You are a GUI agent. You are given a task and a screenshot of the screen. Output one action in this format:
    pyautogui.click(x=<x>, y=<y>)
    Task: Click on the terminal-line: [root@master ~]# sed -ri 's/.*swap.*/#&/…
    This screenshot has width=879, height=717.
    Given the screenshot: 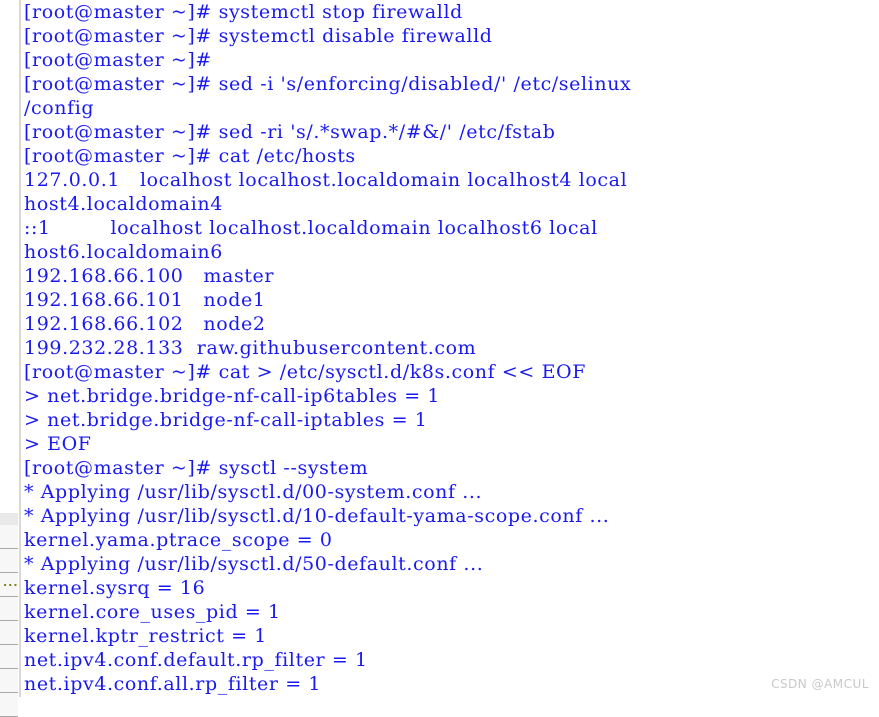 What is the action you would take?
    pyautogui.click(x=290, y=132)
    